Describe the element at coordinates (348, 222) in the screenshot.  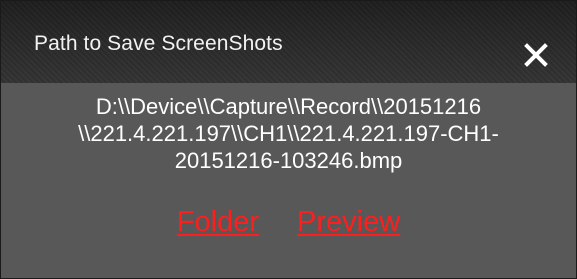
I see `preview-link: Preview` at that location.